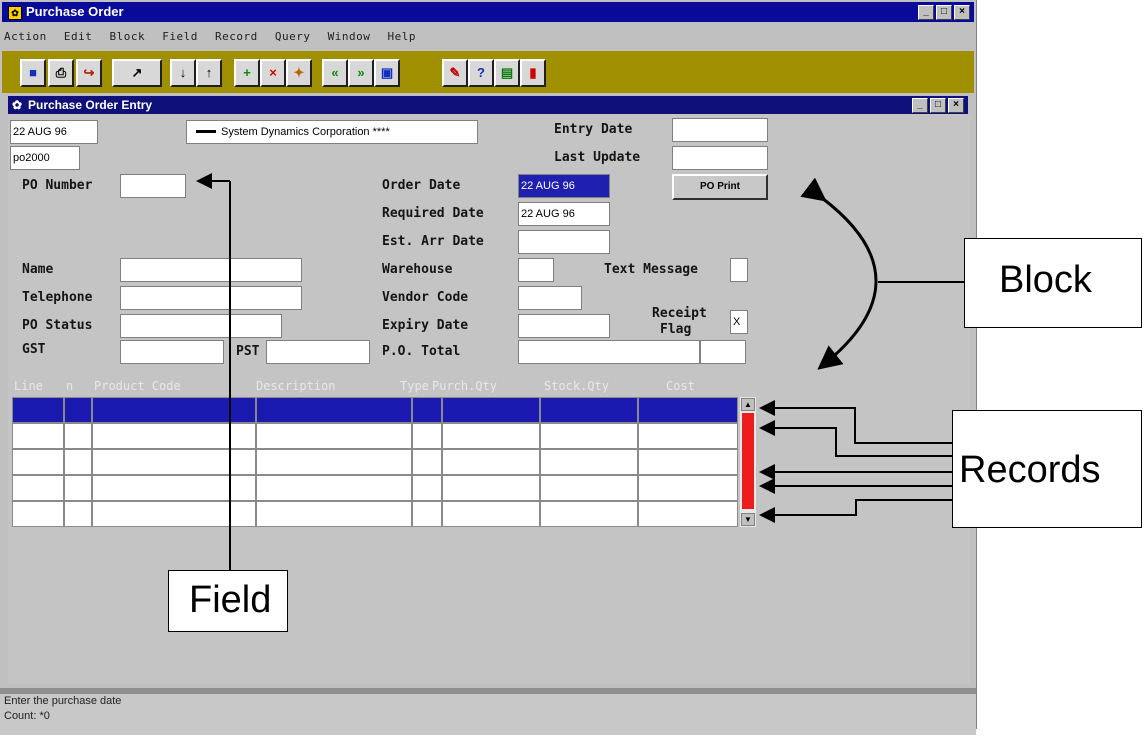 This screenshot has width=1148, height=735. I want to click on field-callout-text: Field, so click(230, 600).